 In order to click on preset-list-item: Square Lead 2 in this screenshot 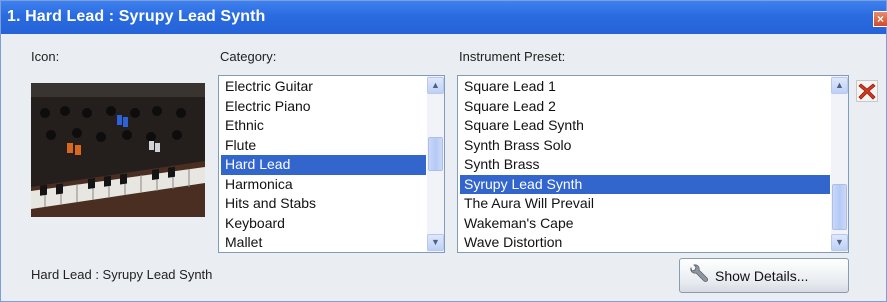, I will do `click(645, 107)`.